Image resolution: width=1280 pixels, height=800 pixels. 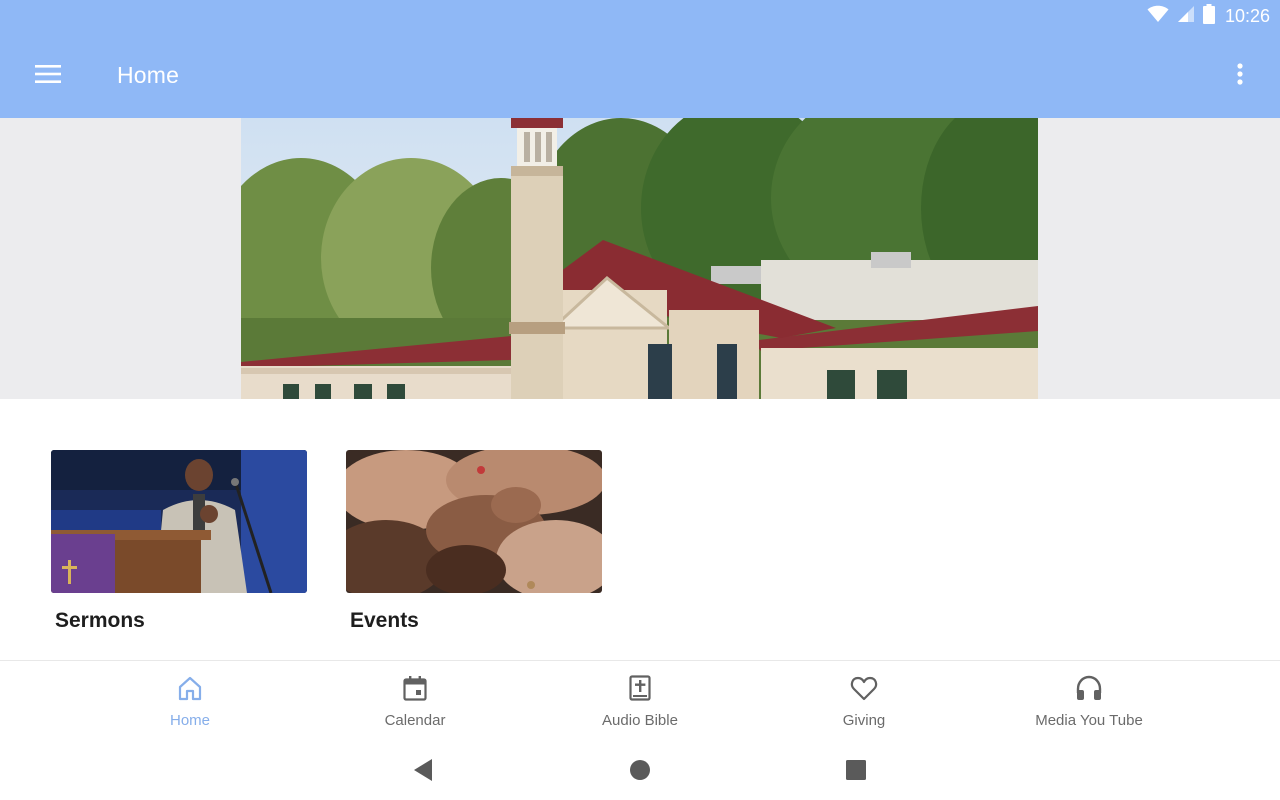 What do you see at coordinates (1186, 16) in the screenshot?
I see `cell-signal-icon` at bounding box center [1186, 16].